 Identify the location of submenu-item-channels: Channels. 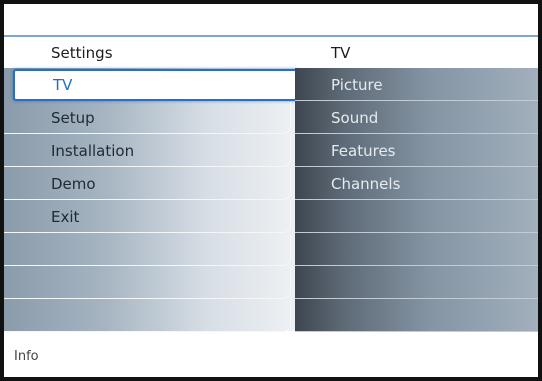
(416, 184).